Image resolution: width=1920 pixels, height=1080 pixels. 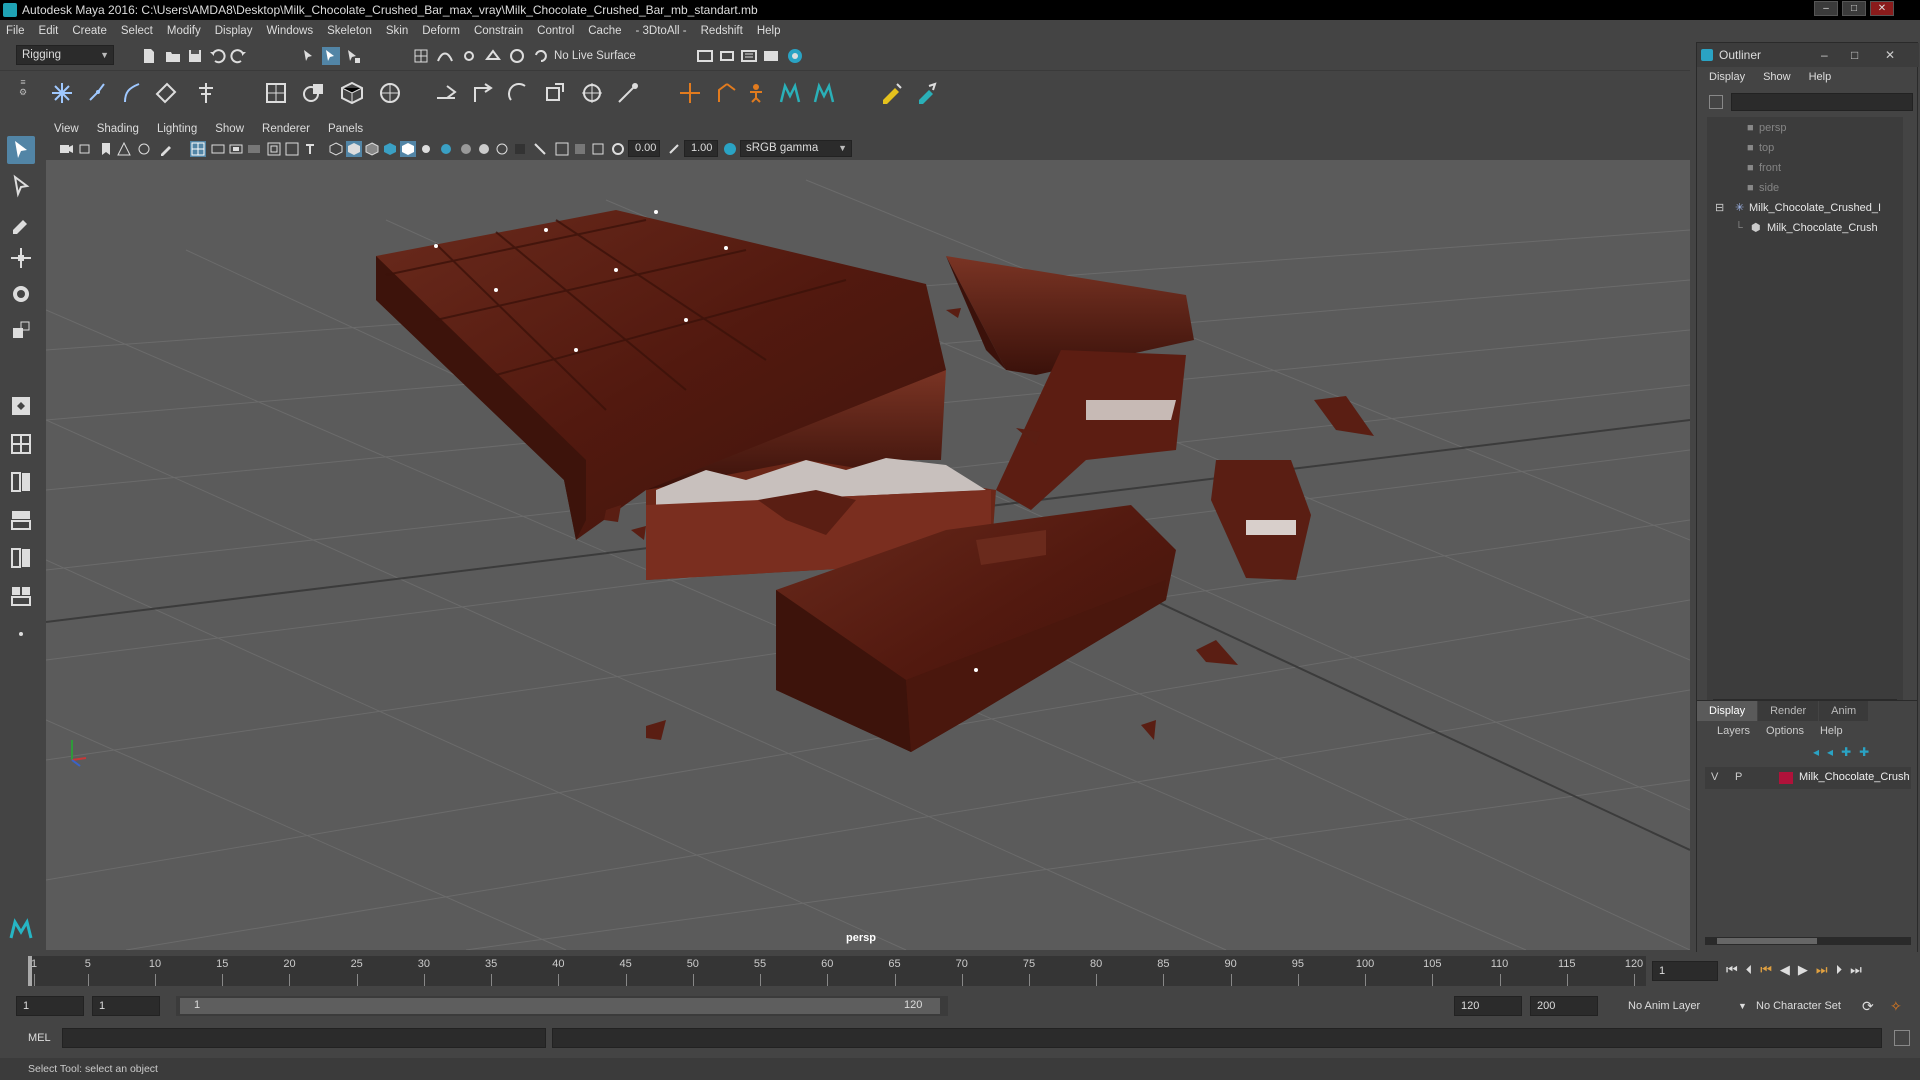 What do you see at coordinates (482, 93) in the screenshot?
I see `point-constraint-icon` at bounding box center [482, 93].